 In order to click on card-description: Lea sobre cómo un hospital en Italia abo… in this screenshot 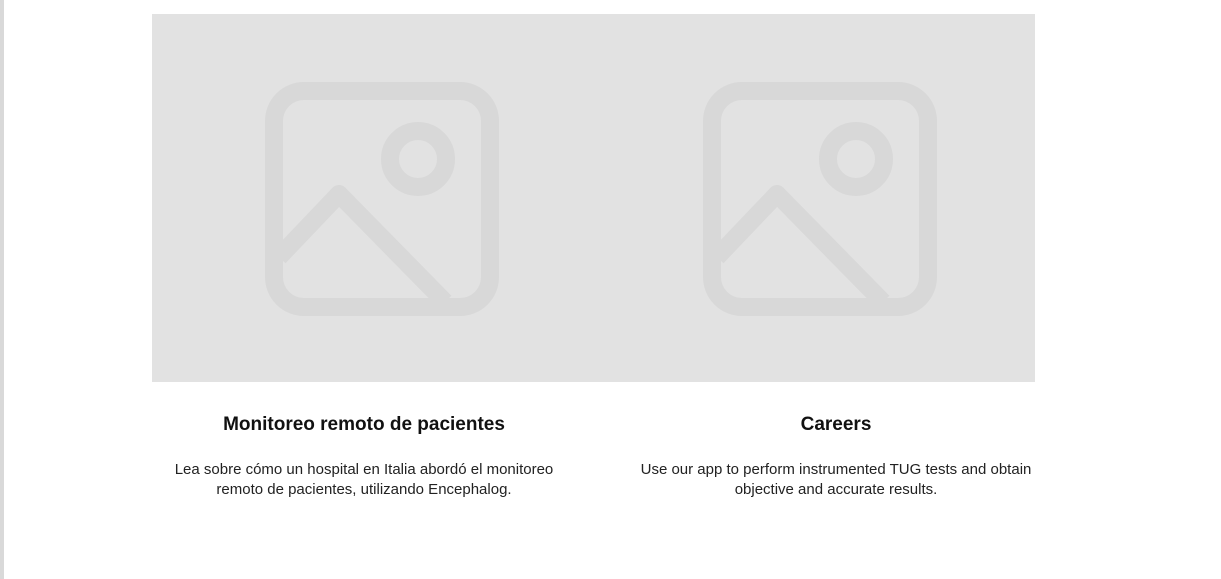, I will do `click(364, 479)`.